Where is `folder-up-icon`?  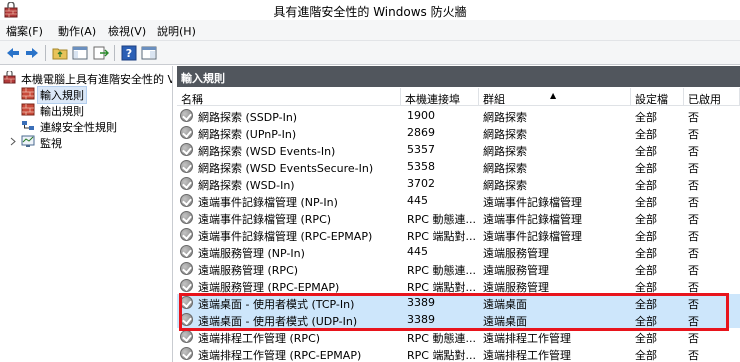 folder-up-icon is located at coordinates (60, 53).